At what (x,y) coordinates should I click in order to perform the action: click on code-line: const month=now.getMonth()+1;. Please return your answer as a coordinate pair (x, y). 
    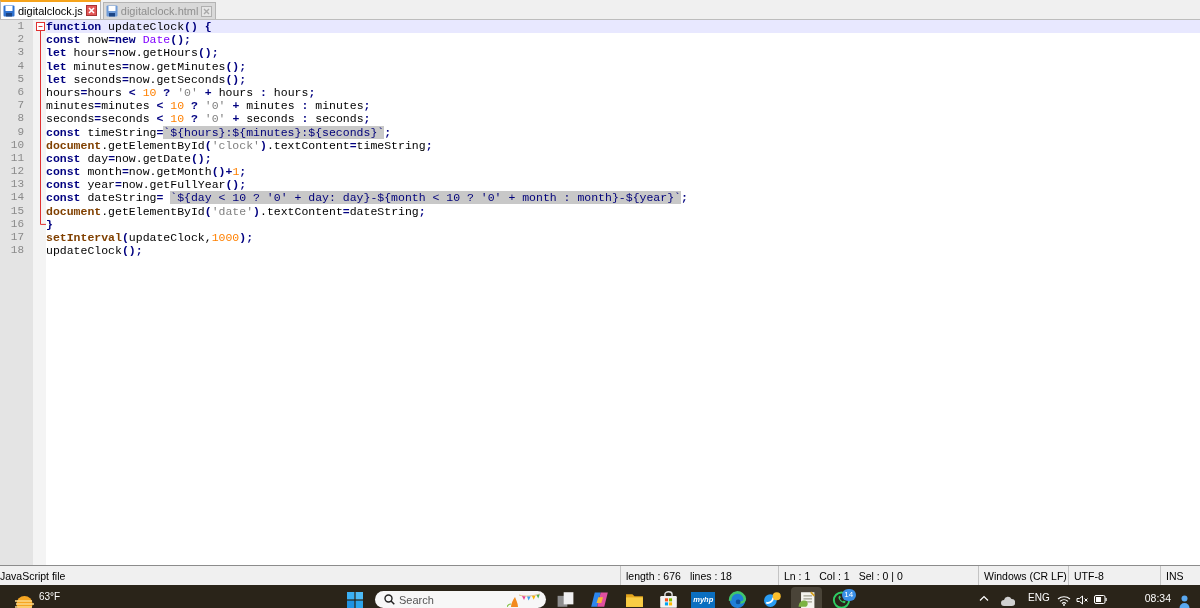
    Looking at the image, I should click on (146, 172).